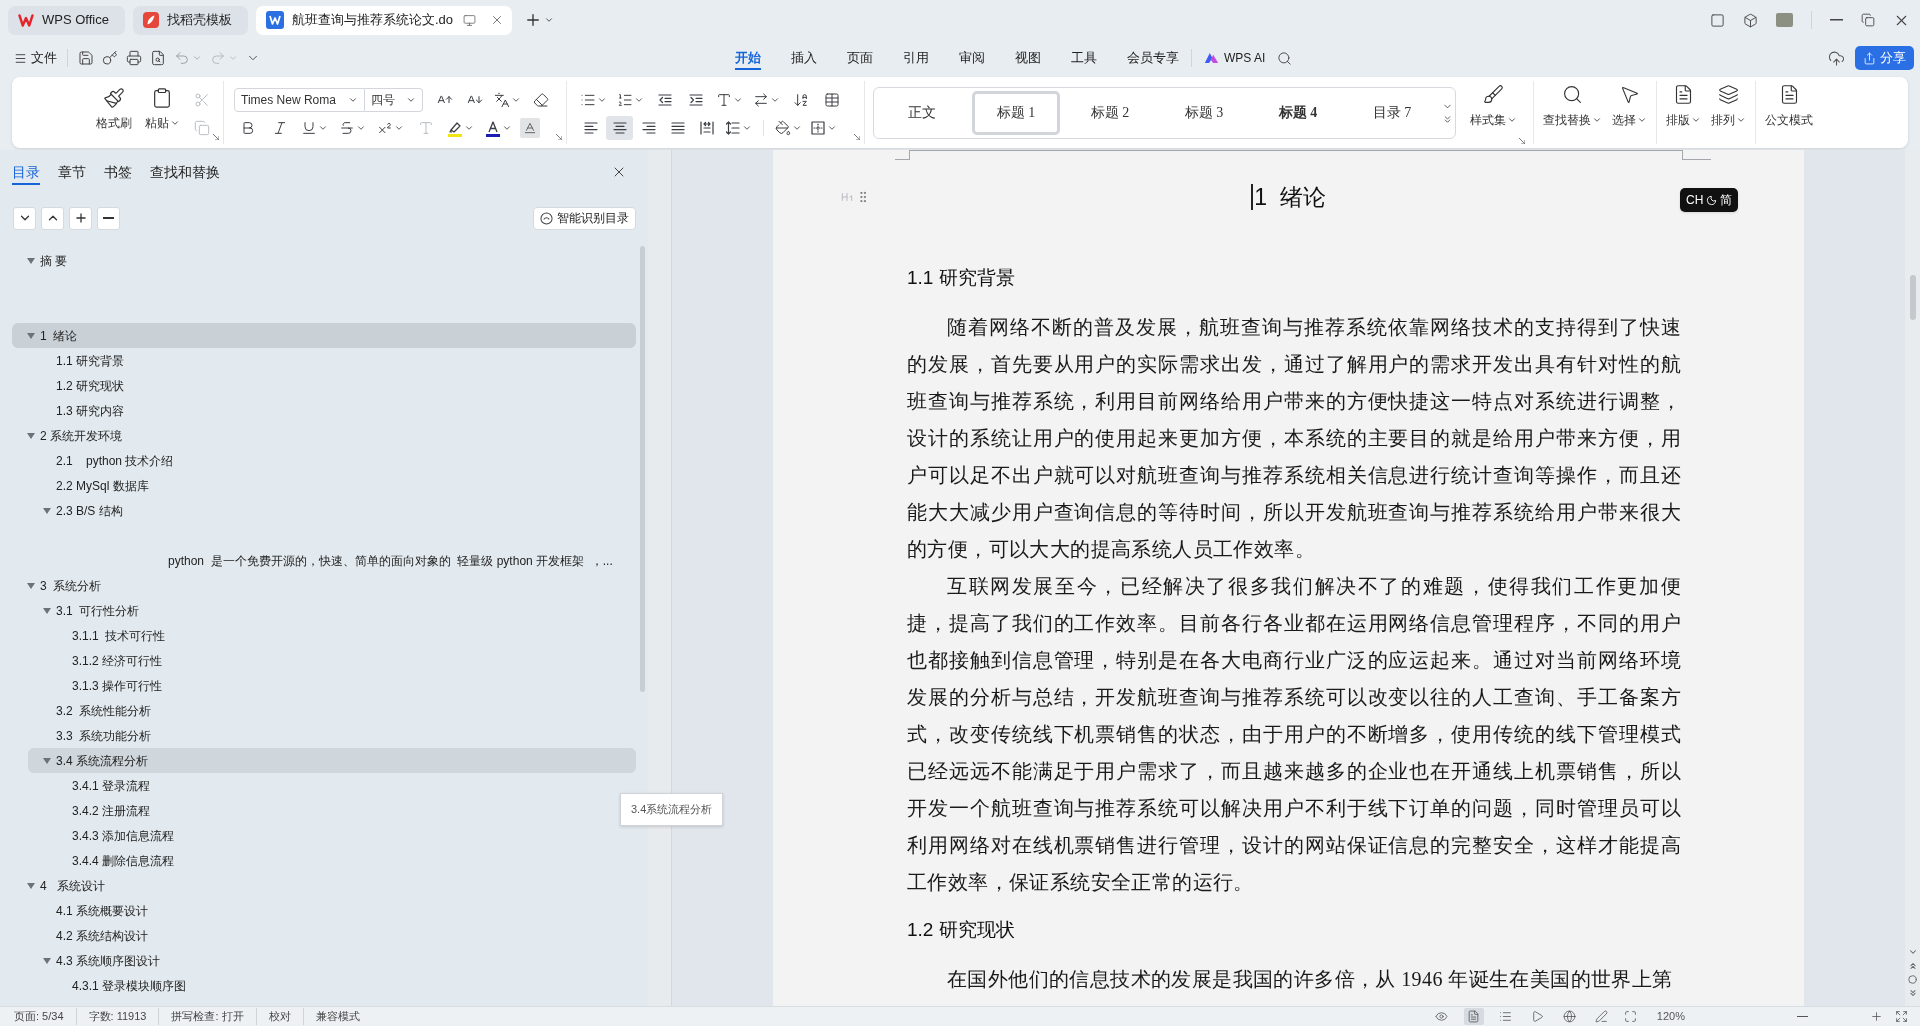 Image resolution: width=1920 pixels, height=1026 pixels. I want to click on outline-item: 3.4.4 删除信息流程, so click(340, 860).